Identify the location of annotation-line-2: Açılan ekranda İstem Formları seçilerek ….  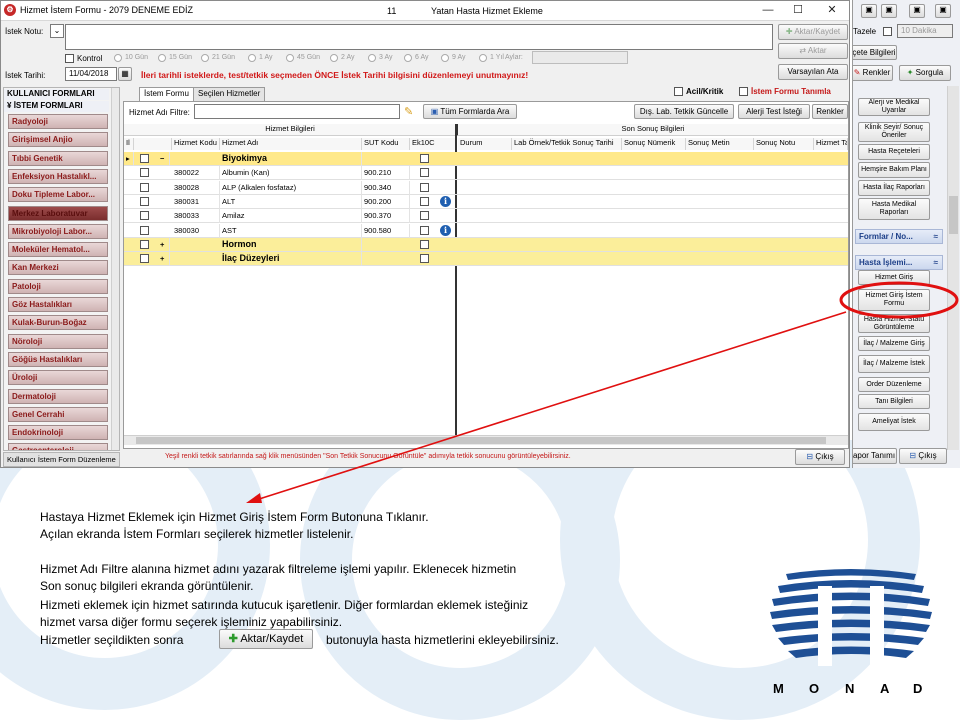
(197, 534).